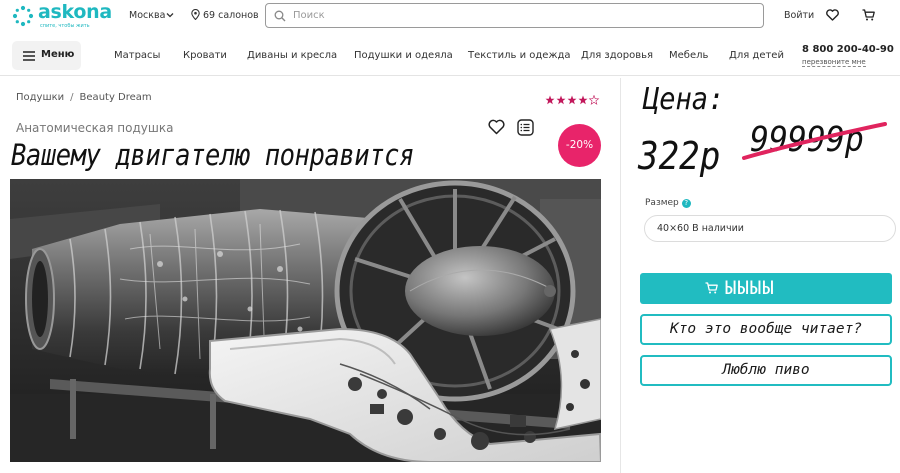 Image resolution: width=900 pixels, height=473 pixels. What do you see at coordinates (137, 55) in the screenshot?
I see `nav-item-mattresses: Матрасы` at bounding box center [137, 55].